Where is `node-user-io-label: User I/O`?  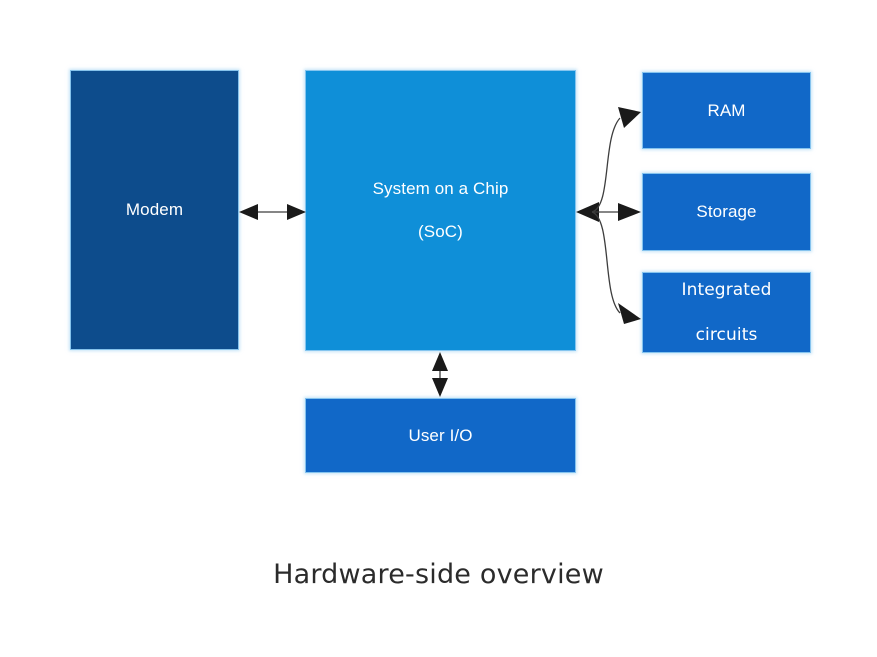 node-user-io-label: User I/O is located at coordinates (440, 435).